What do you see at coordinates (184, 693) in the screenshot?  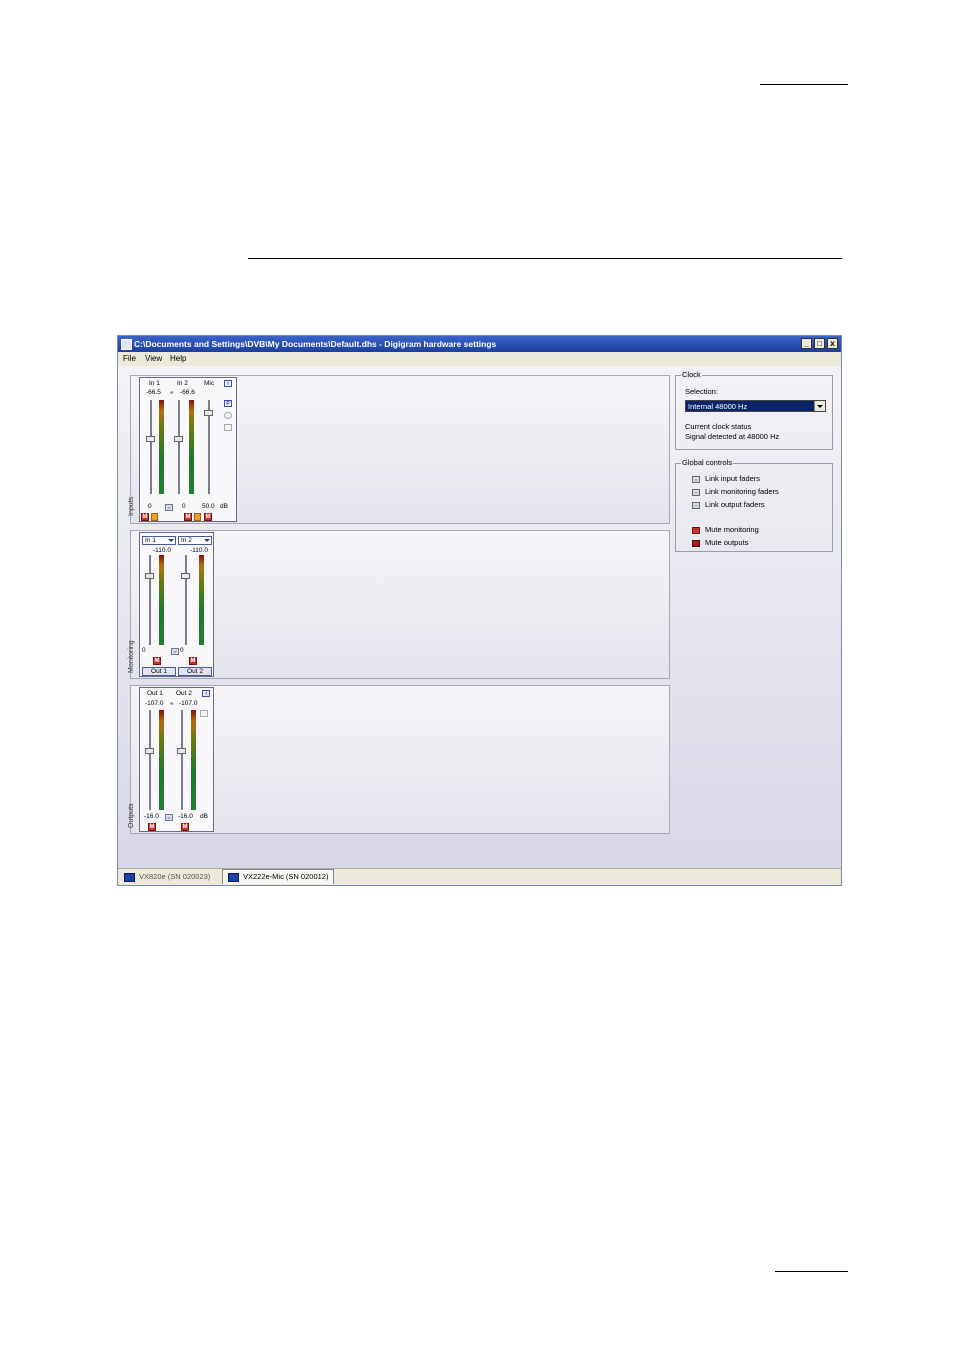 I see `output-2-name: Out 2` at bounding box center [184, 693].